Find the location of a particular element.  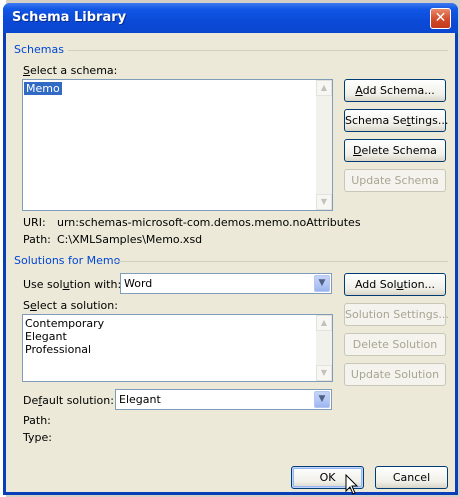

title-bar: Schema Library ✕ is located at coordinates (230, 18).